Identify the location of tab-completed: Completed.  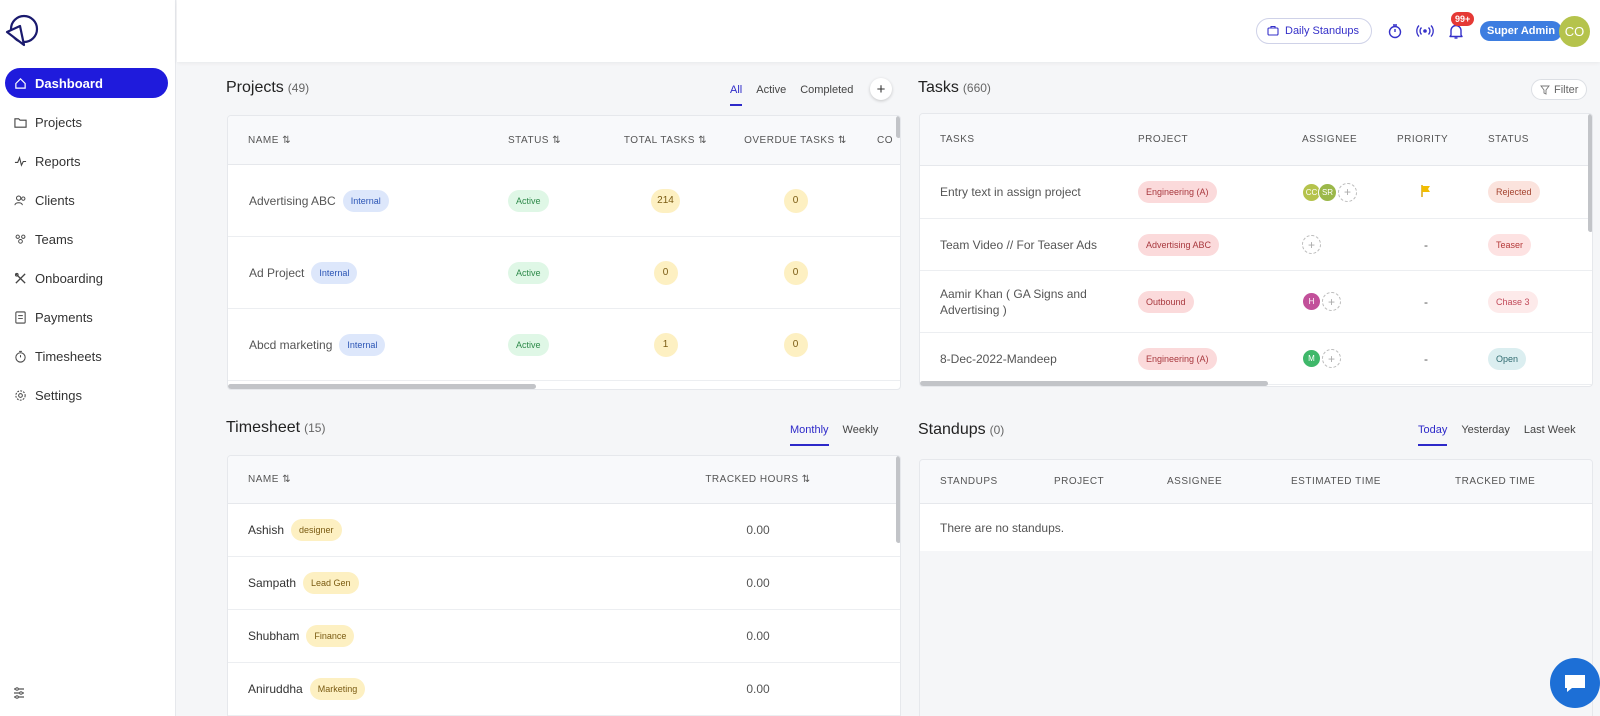
(826, 95).